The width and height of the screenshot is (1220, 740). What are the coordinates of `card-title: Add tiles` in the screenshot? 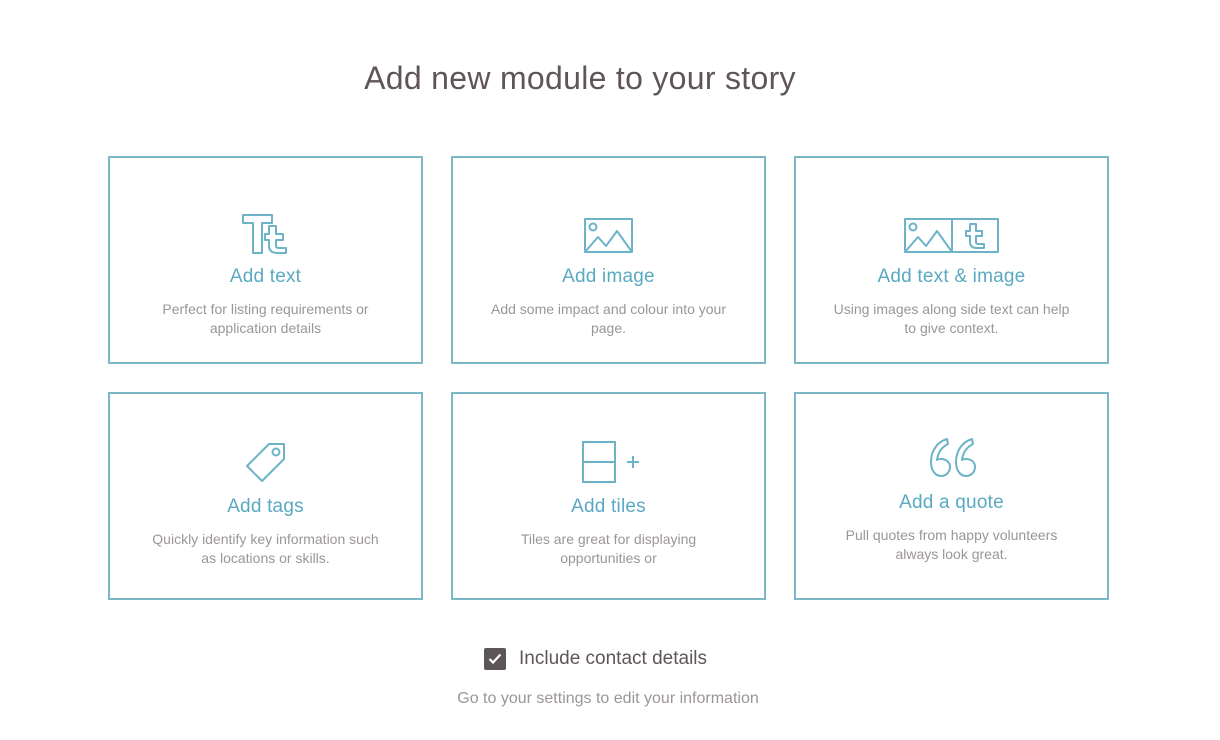 It's located at (608, 506).